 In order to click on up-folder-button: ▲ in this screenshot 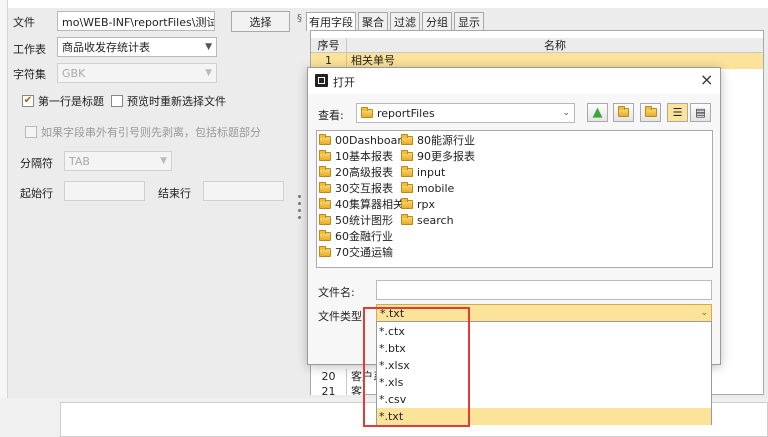, I will do `click(597, 112)`.